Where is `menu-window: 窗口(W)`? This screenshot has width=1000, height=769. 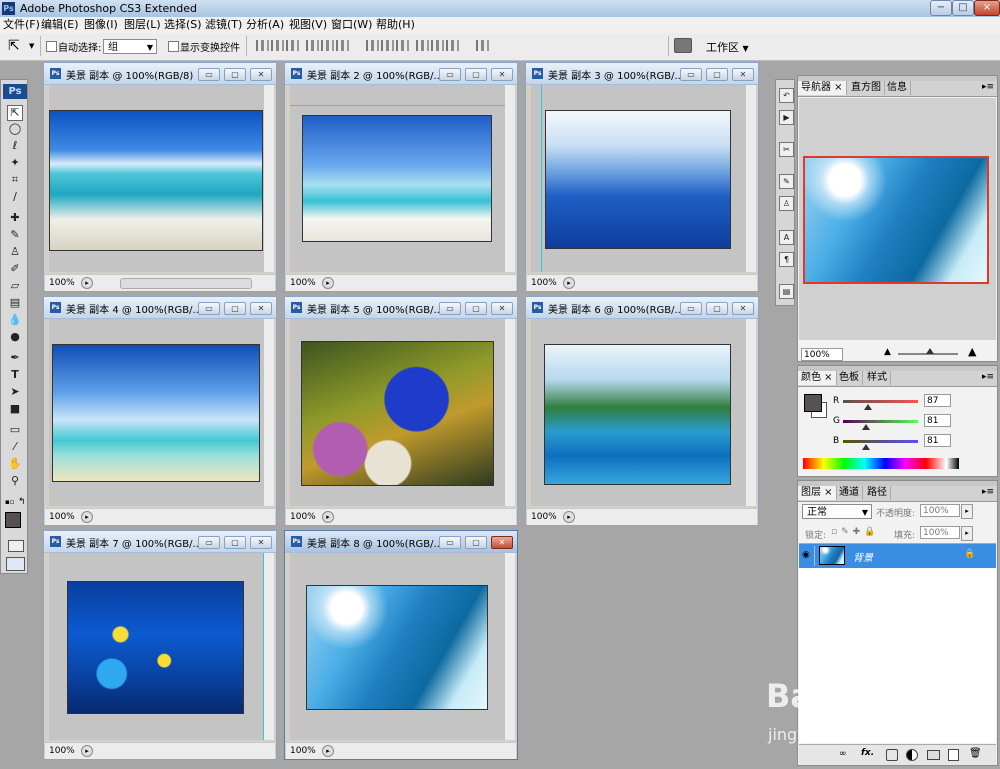
menu-window: 窗口(W) is located at coordinates (351, 25).